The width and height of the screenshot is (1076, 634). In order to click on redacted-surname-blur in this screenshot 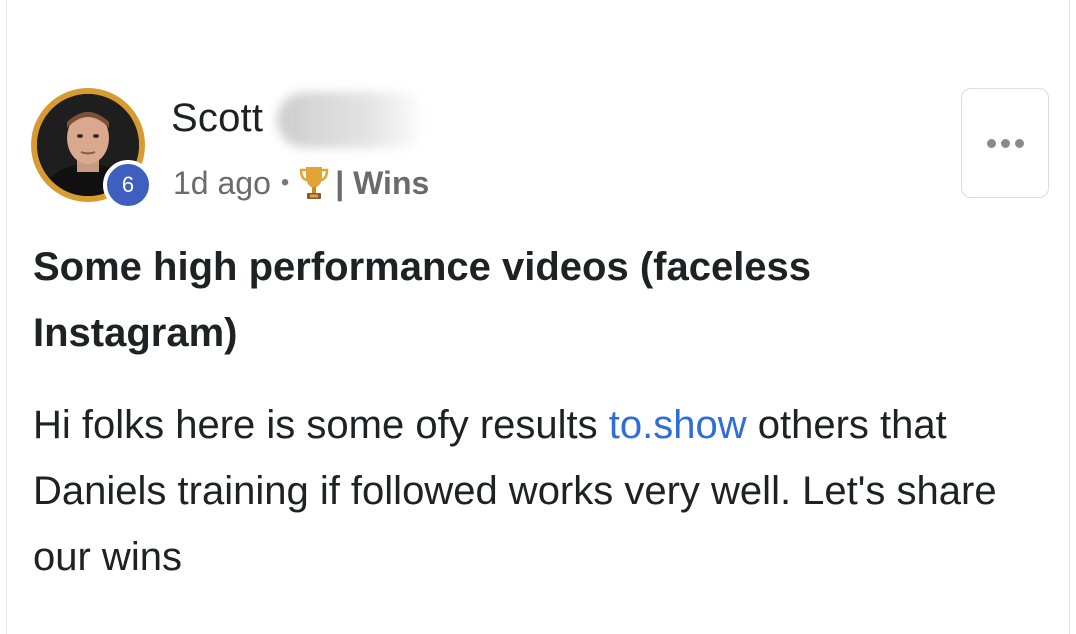, I will do `click(352, 120)`.